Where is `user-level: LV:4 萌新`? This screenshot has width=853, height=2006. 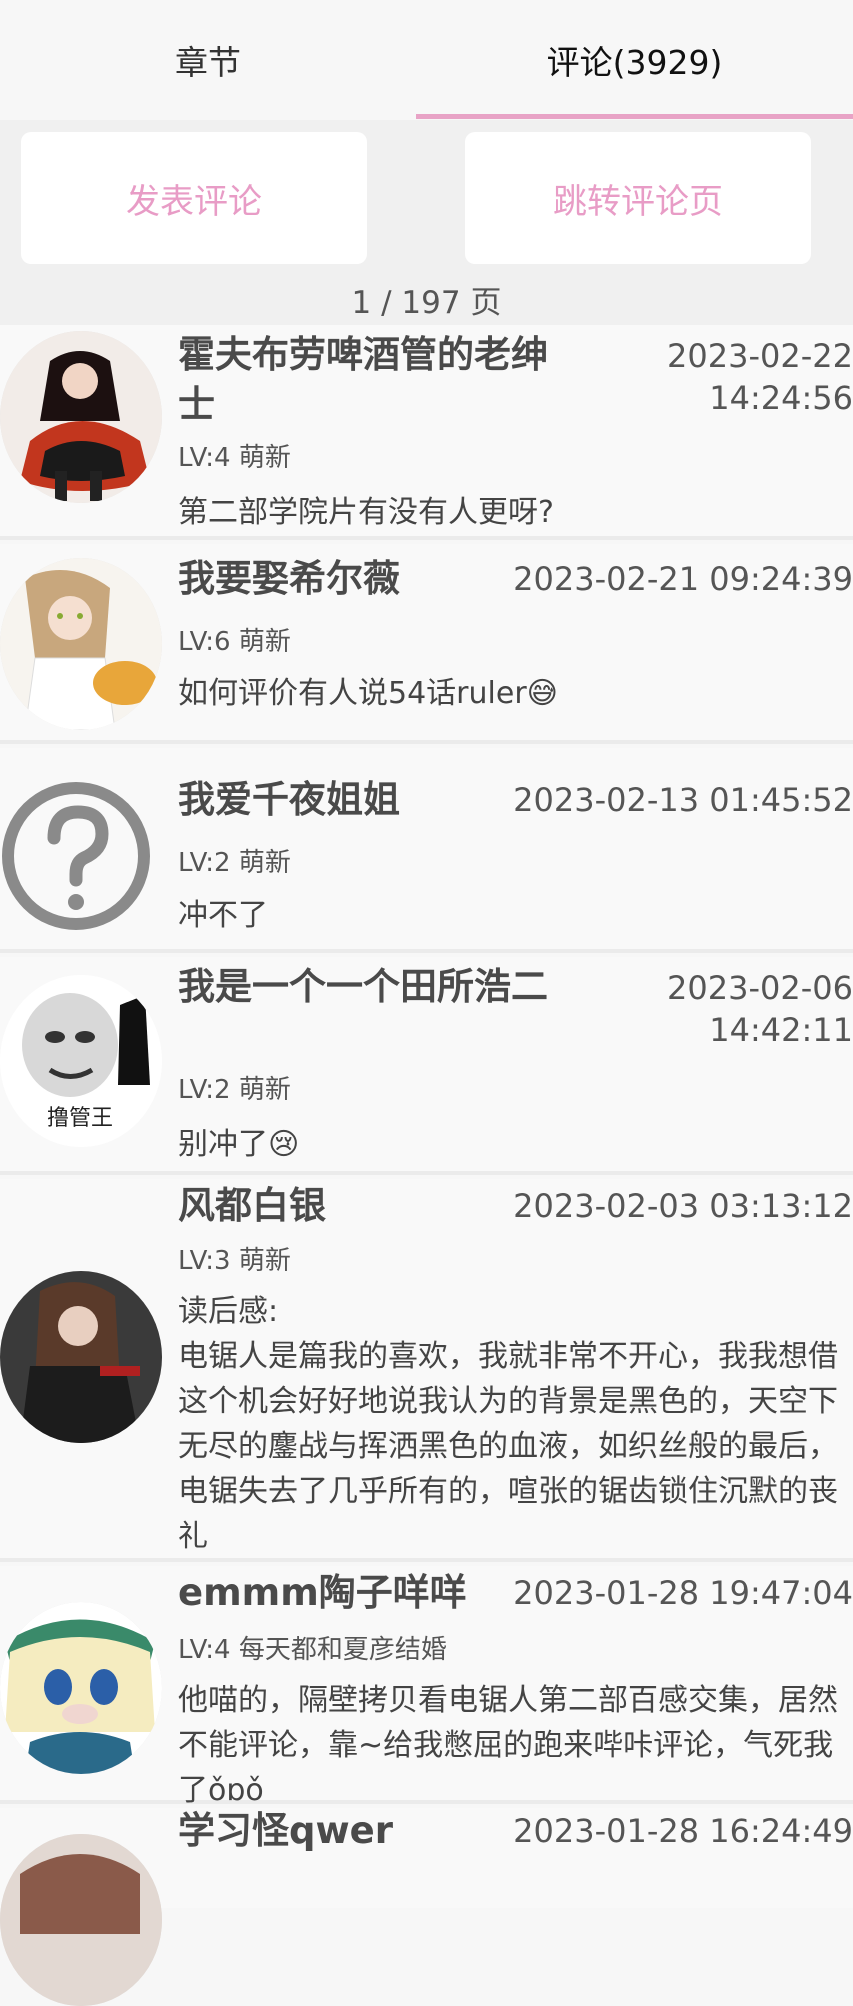
user-level: LV:4 萌新 is located at coordinates (234, 458).